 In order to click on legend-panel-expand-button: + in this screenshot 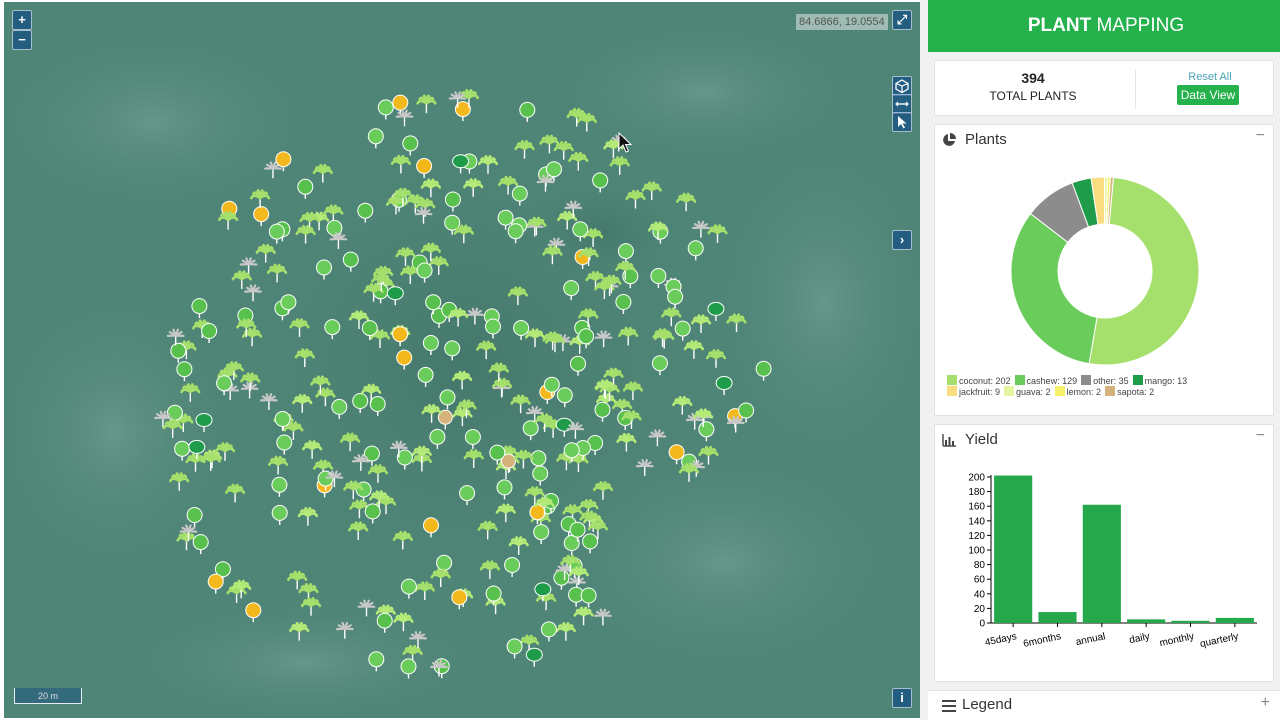, I will do `click(1265, 703)`.